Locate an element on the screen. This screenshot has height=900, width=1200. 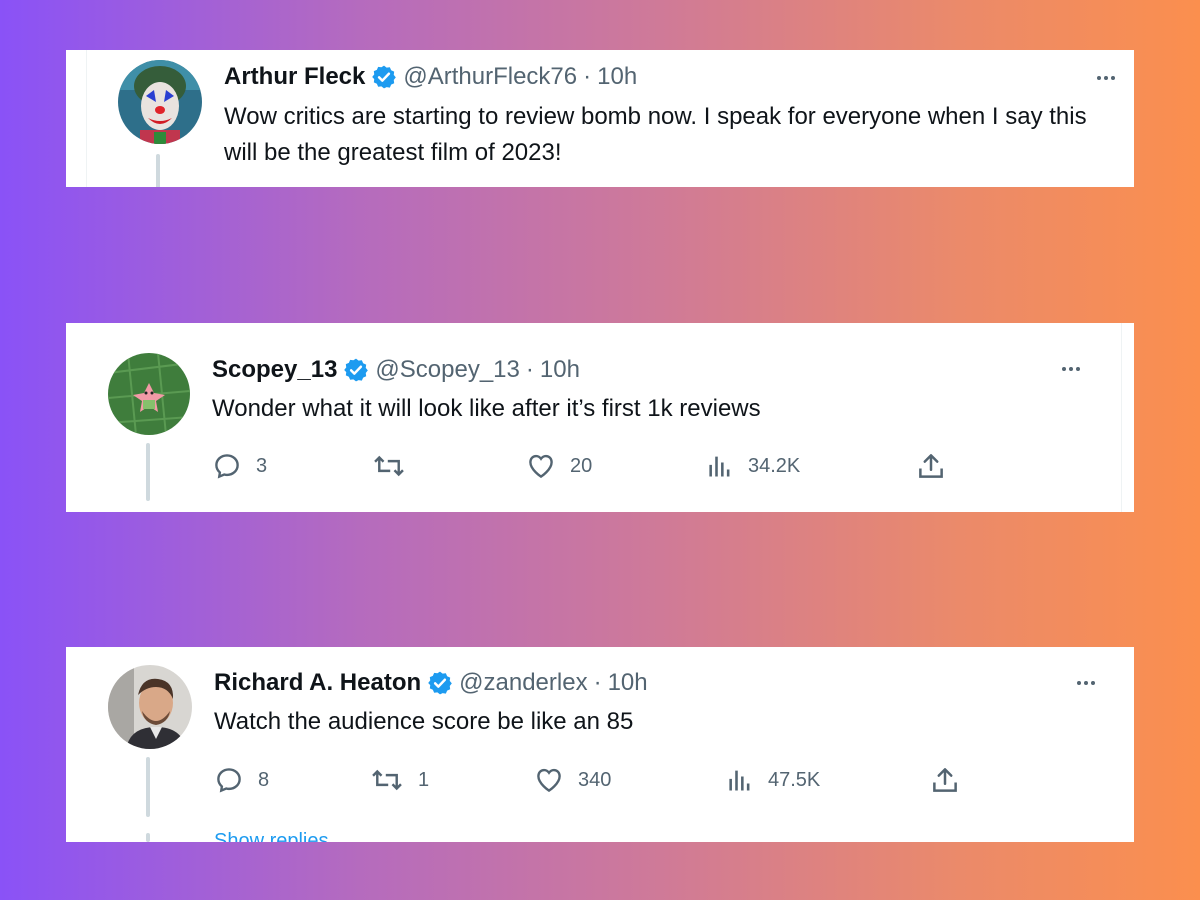
display-name: Richard A. Heaton is located at coordinates (317, 683).